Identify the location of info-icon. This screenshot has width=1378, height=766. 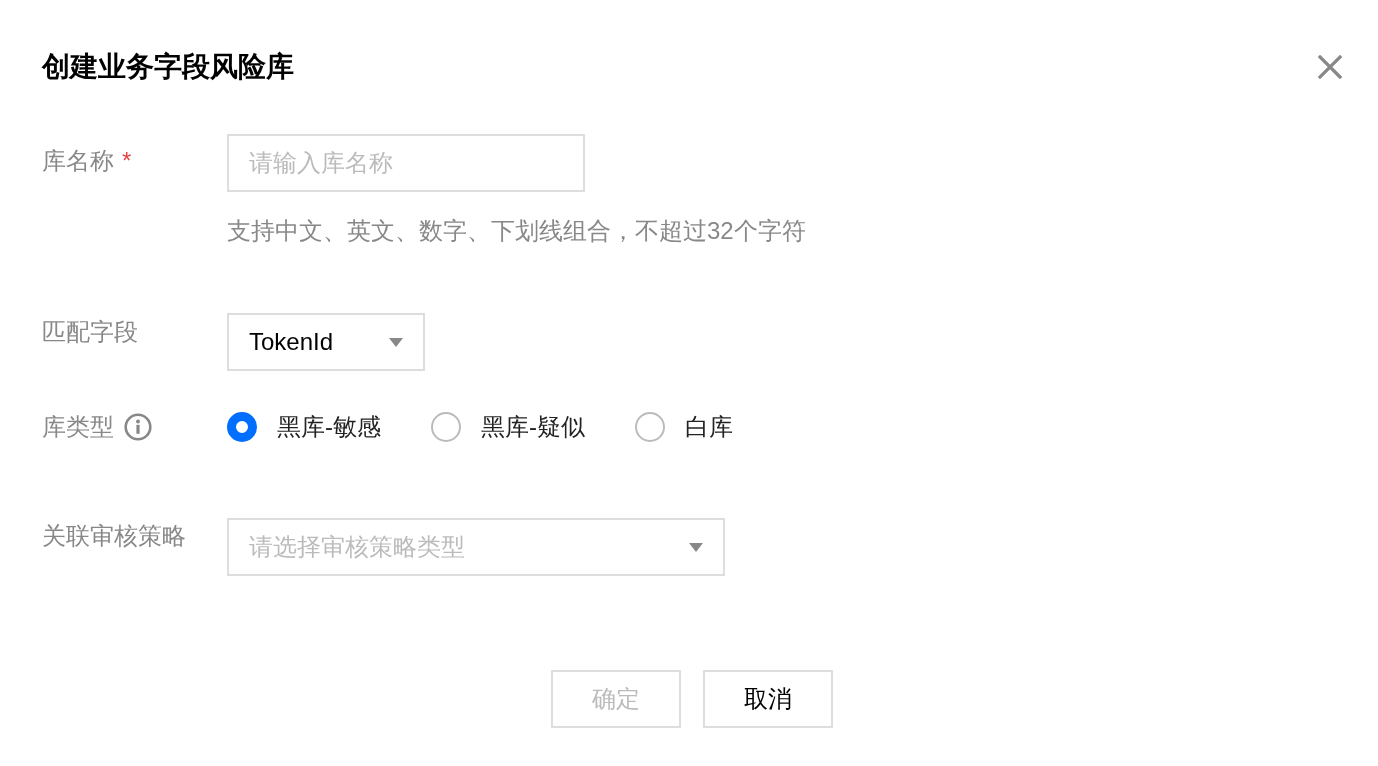
(138, 427).